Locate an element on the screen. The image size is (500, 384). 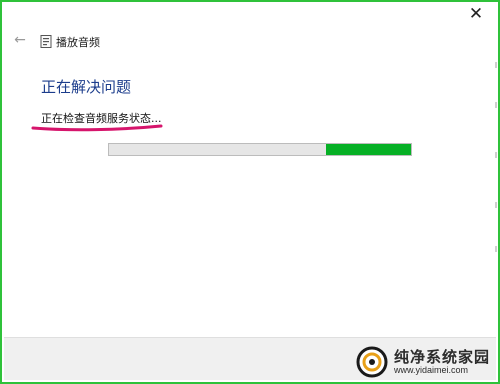
site-watermark: 纯净系统家园 www.yidaimei.com is located at coordinates (423, 362).